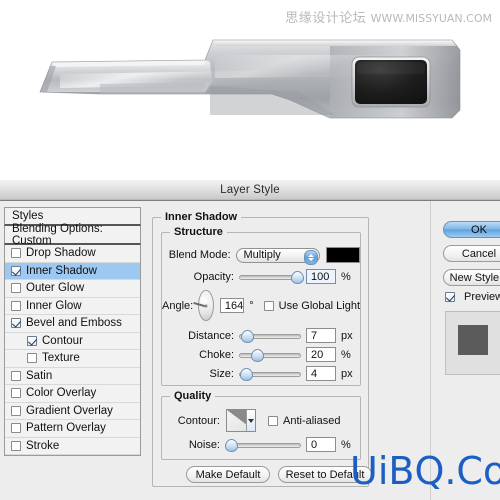 This screenshot has height=500, width=500. I want to click on shadow-color-swatch, so click(342, 255).